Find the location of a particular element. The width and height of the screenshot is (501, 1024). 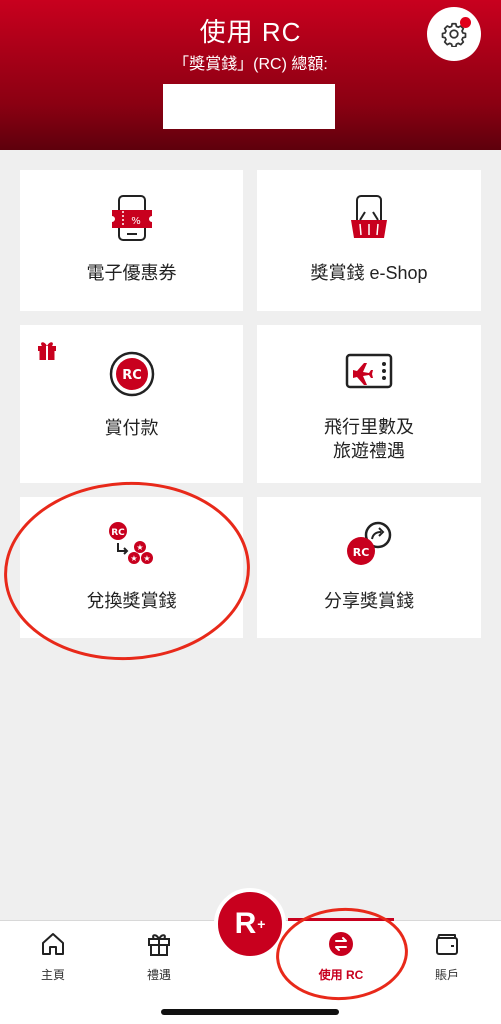

tile-label: 飛行里數及 旅遊禮遇 is located at coordinates (369, 439).